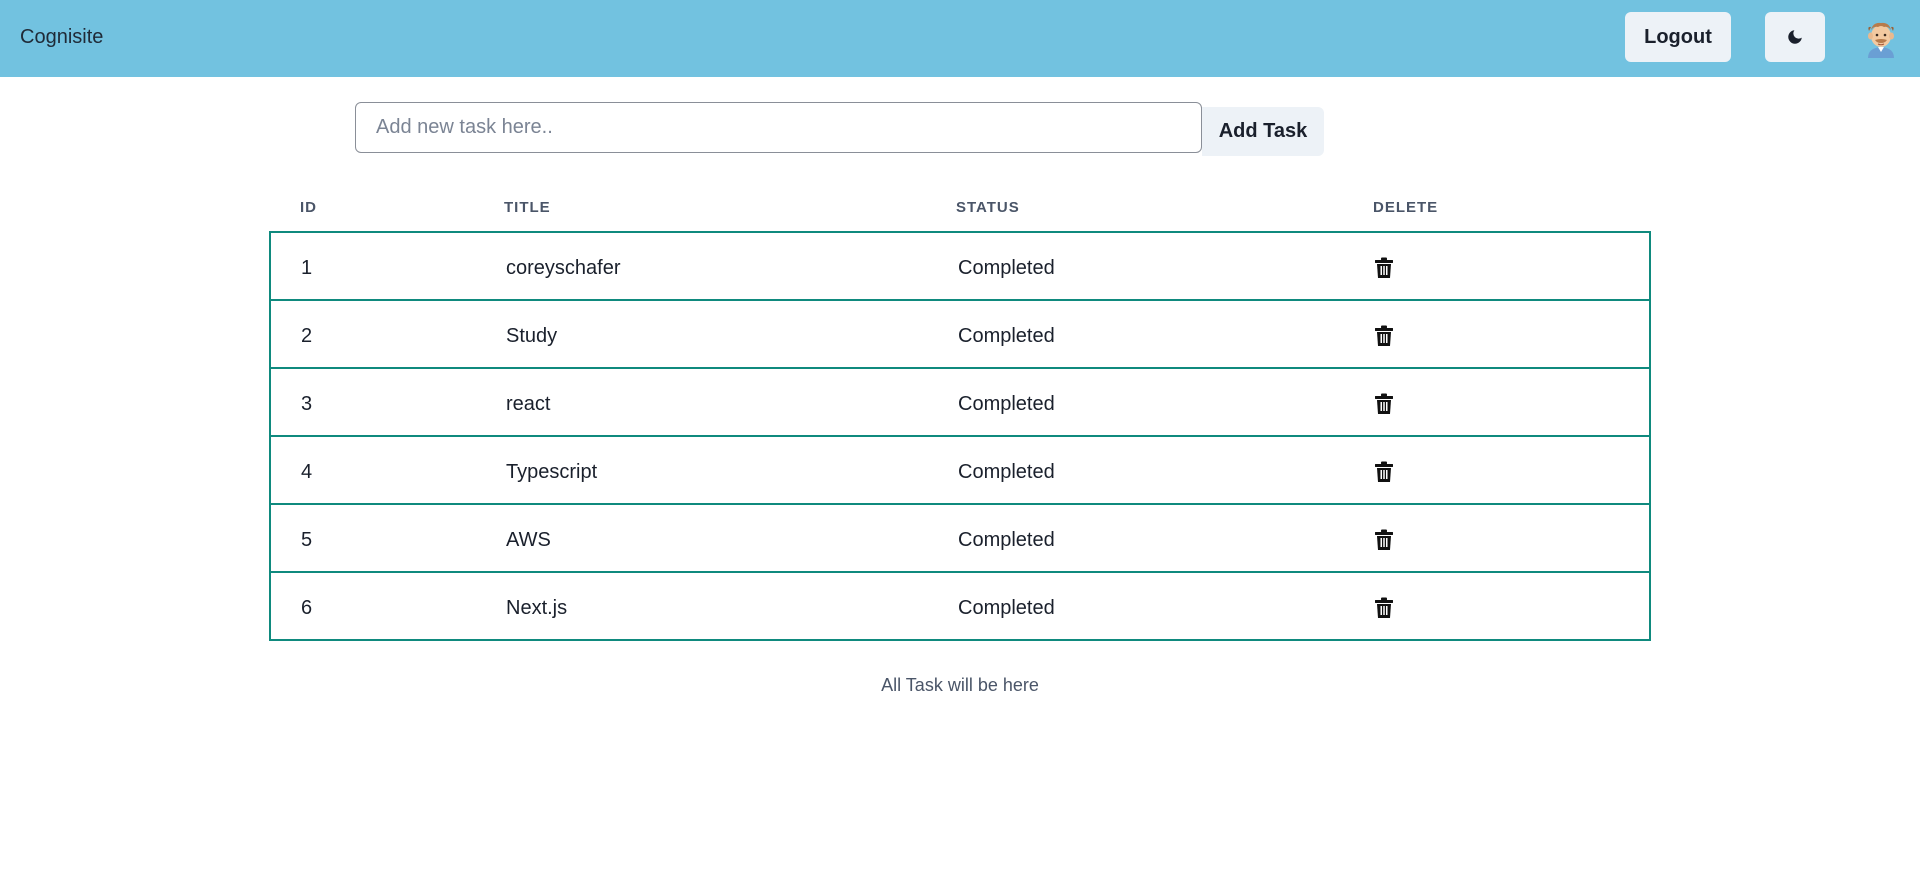 The image size is (1920, 886). I want to click on logout-button: Logout, so click(1678, 37).